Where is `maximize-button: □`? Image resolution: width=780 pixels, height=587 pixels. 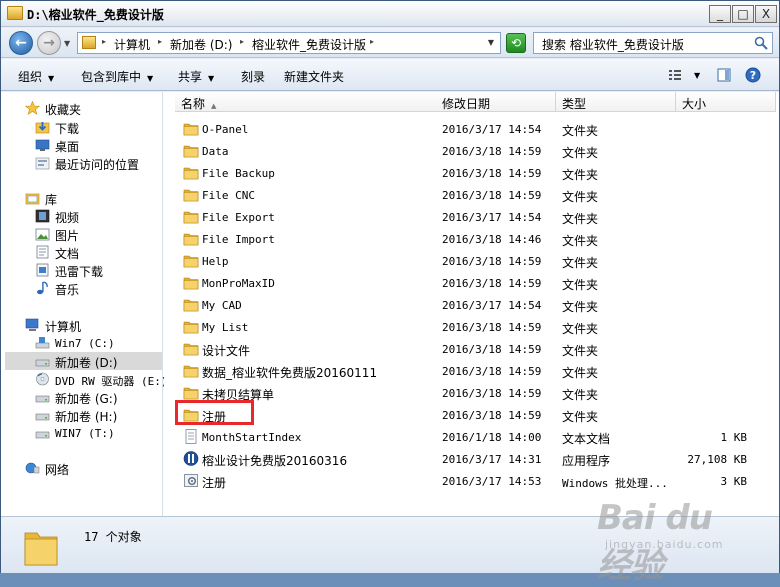
maximize-button: □ is located at coordinates (743, 14).